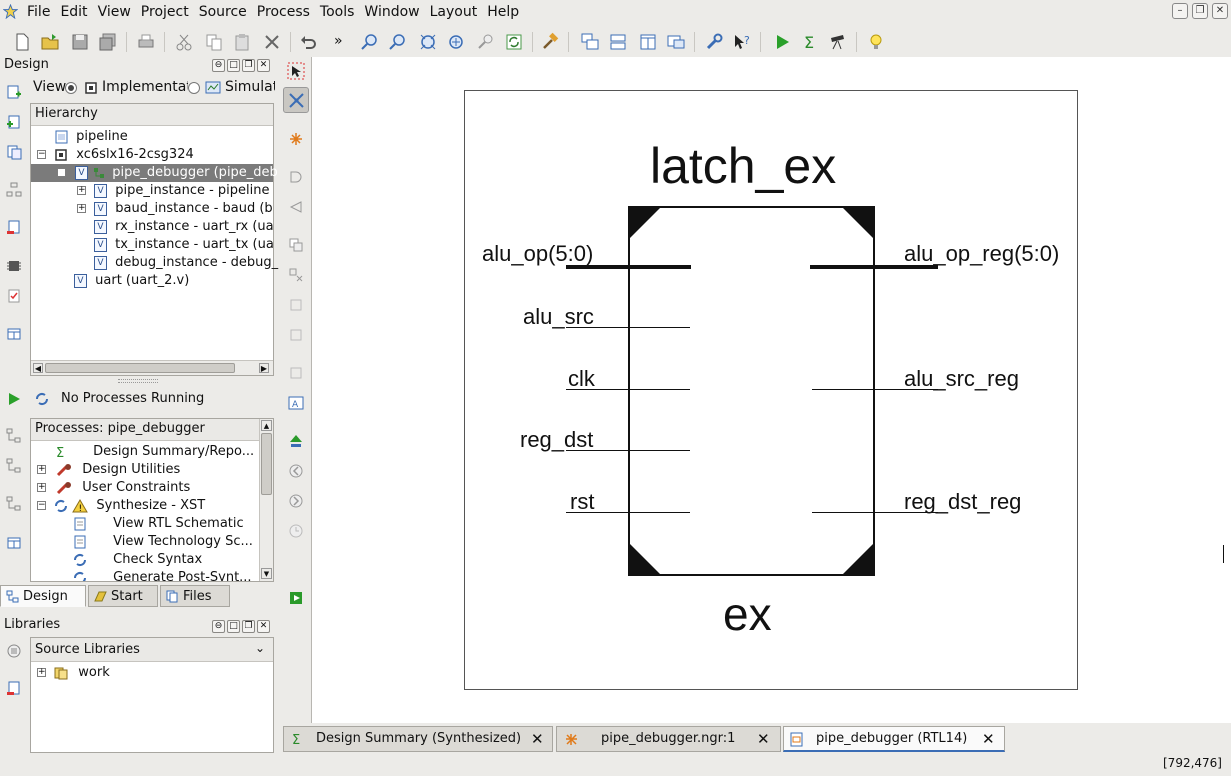 This screenshot has width=1231, height=776. I want to click on module-block, so click(751, 391).